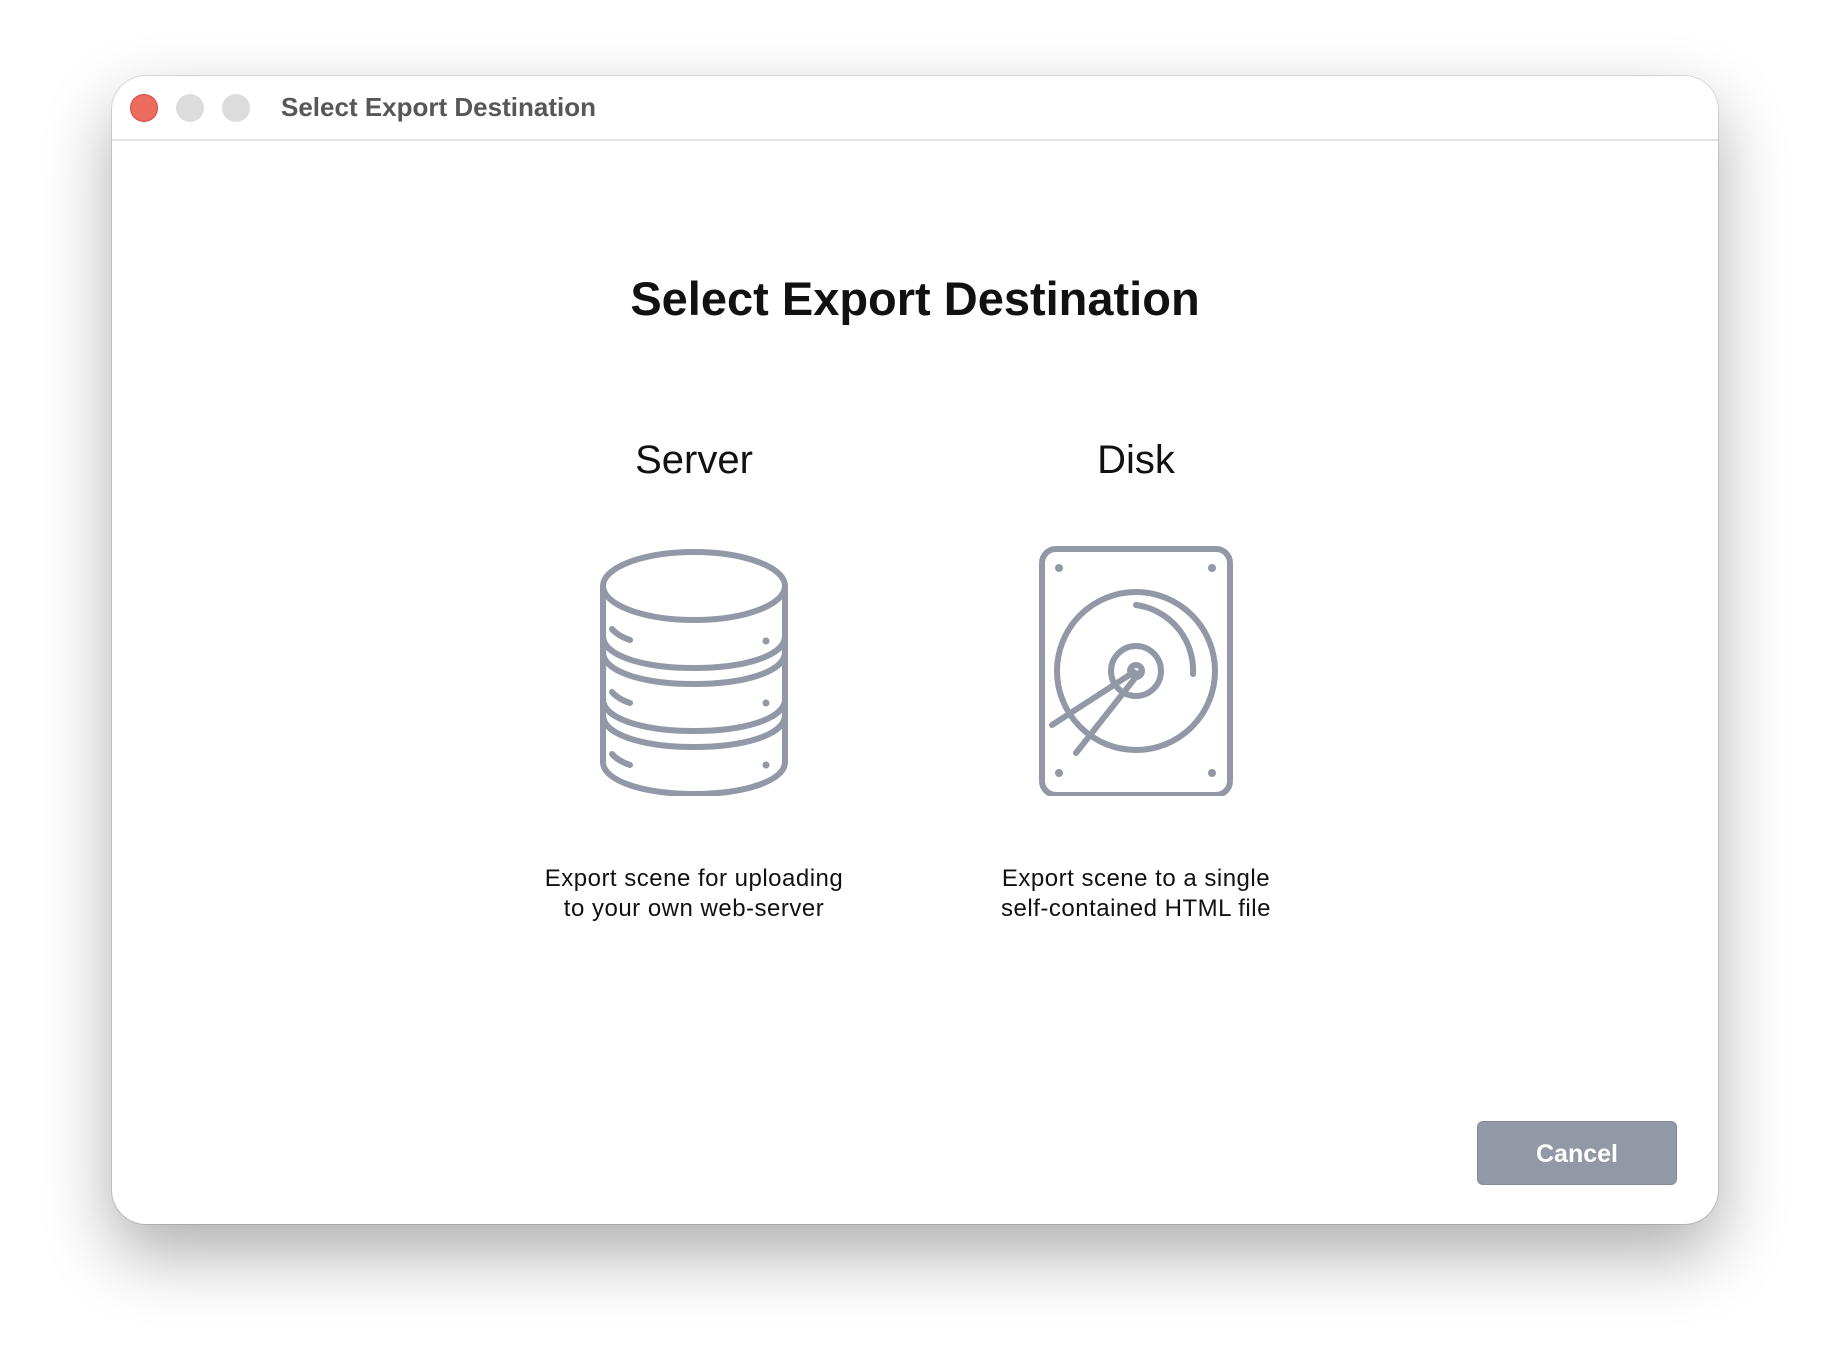 The height and width of the screenshot is (1368, 1824). What do you see at coordinates (694, 460) in the screenshot?
I see `option-label-server: Server` at bounding box center [694, 460].